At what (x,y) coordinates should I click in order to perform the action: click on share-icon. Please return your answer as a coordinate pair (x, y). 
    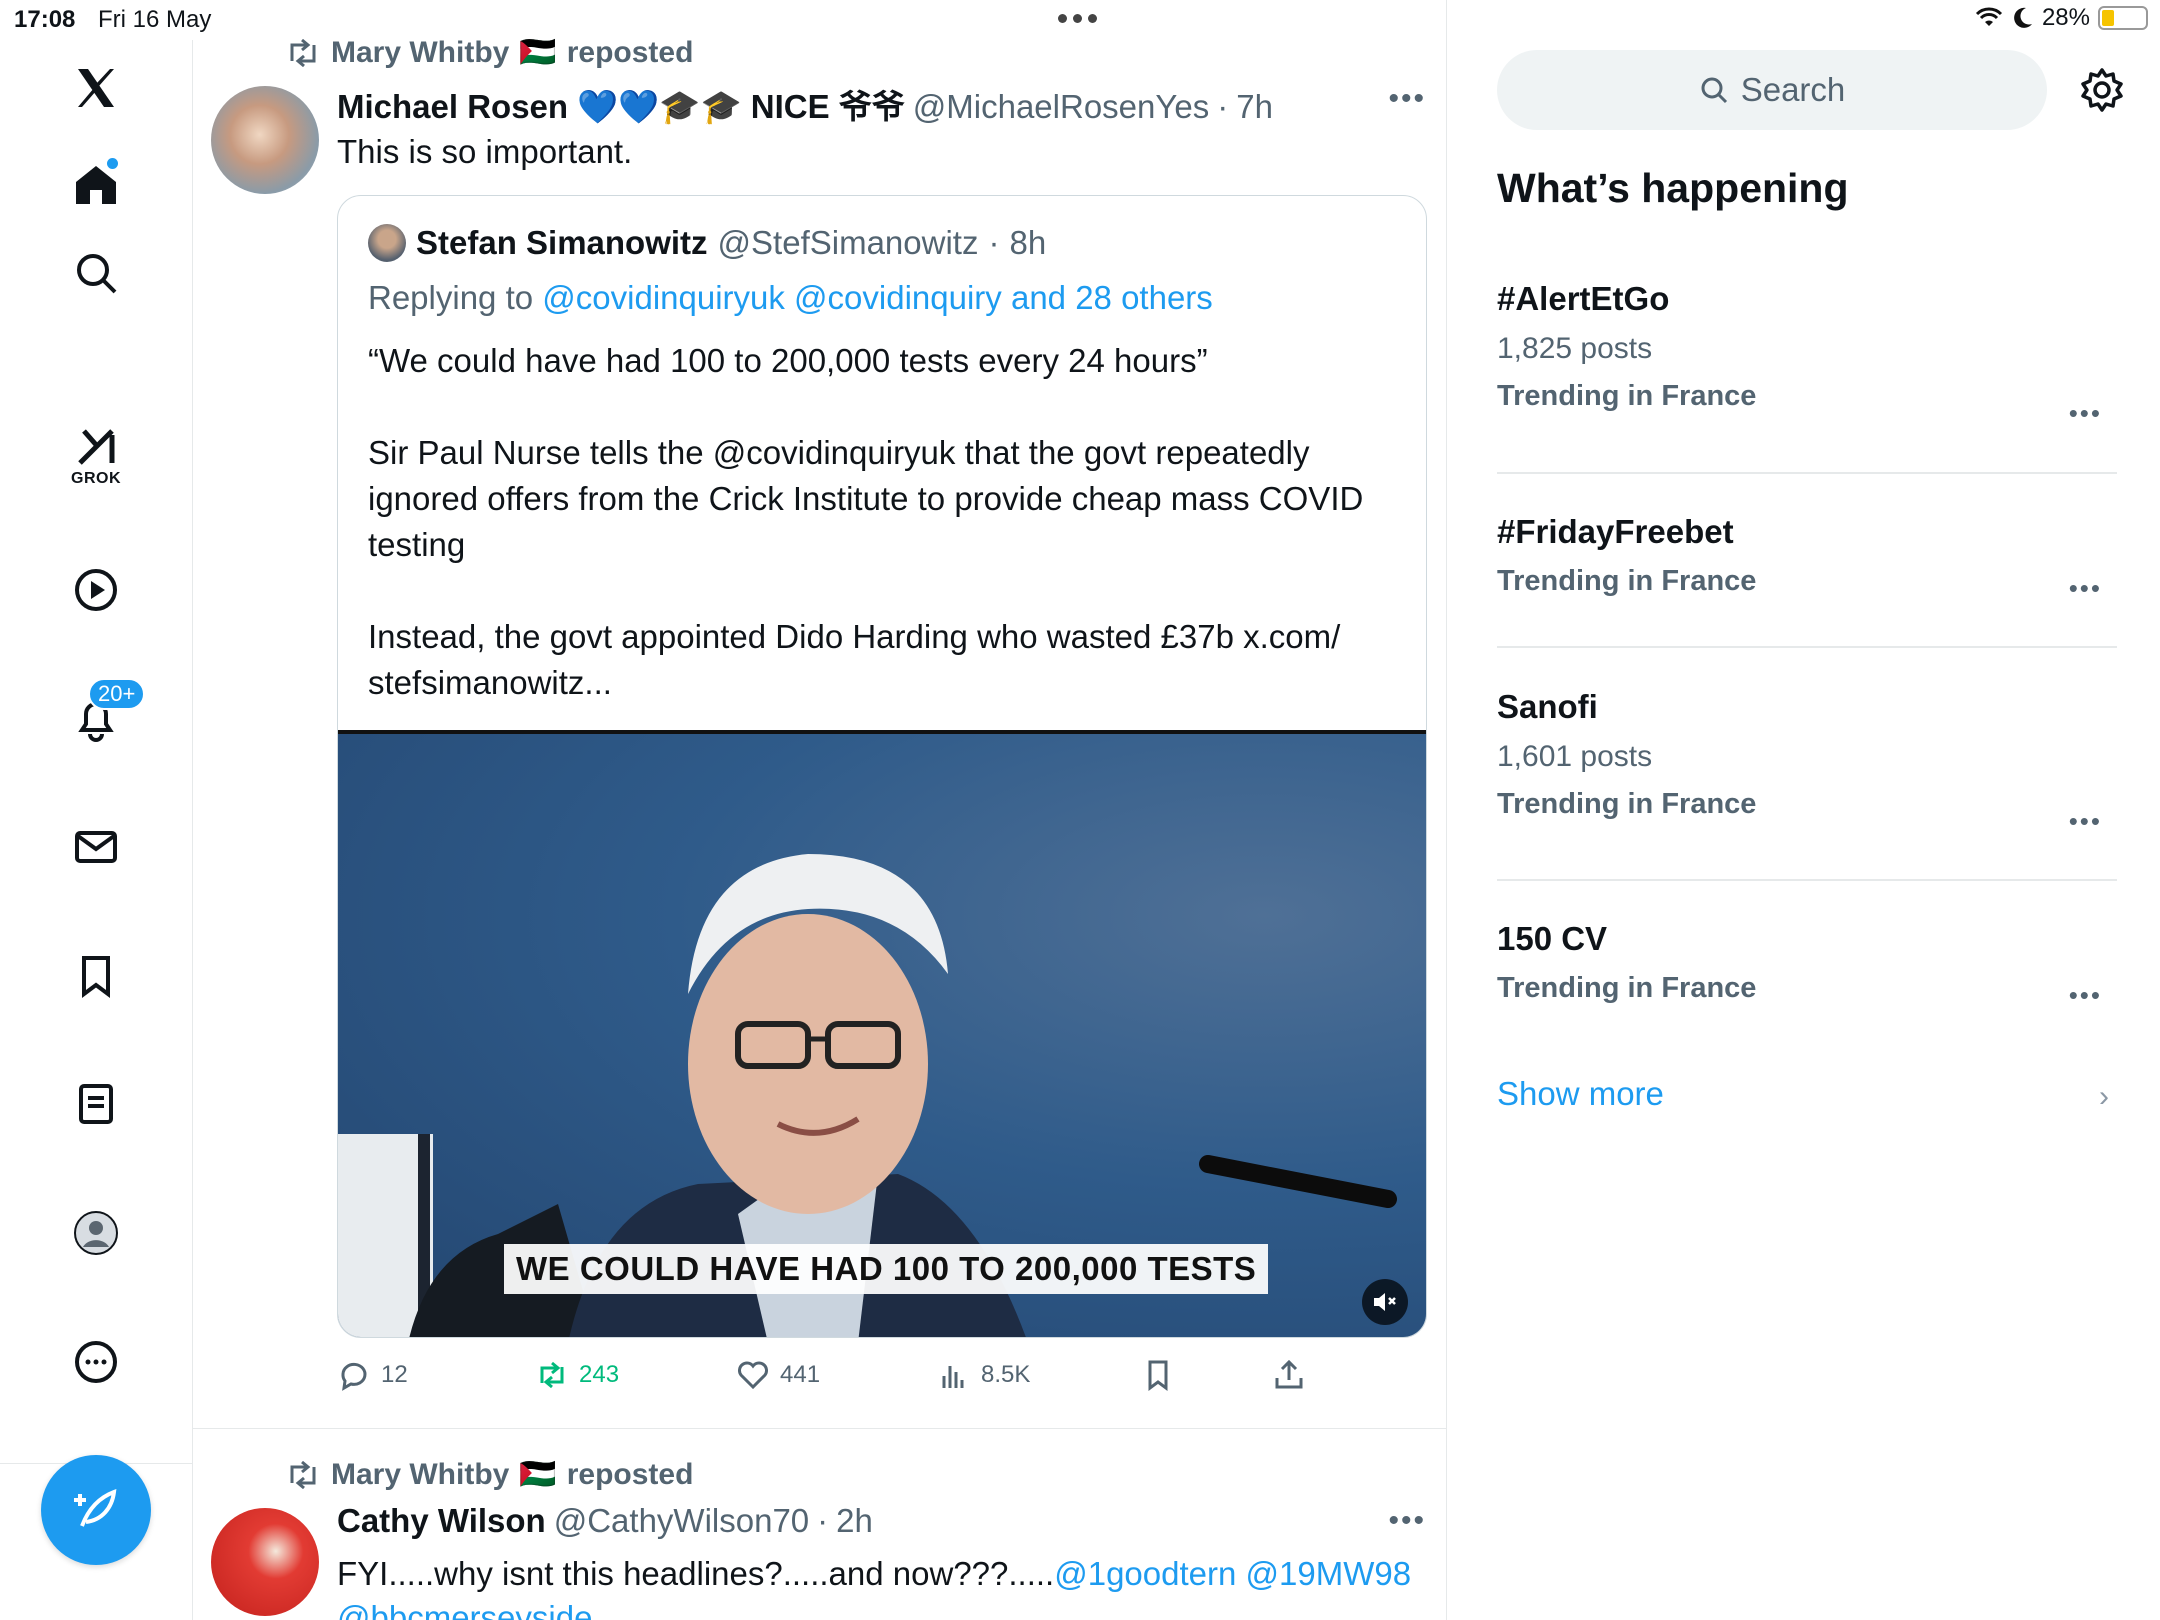
    Looking at the image, I should click on (1289, 1374).